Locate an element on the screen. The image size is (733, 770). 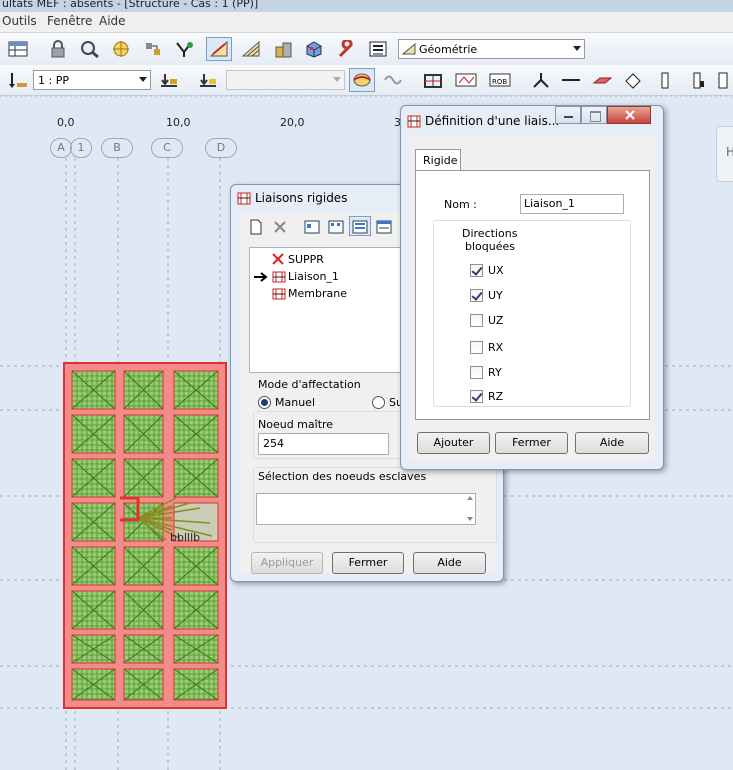
tab-rigide: Rigide is located at coordinates (438, 160).